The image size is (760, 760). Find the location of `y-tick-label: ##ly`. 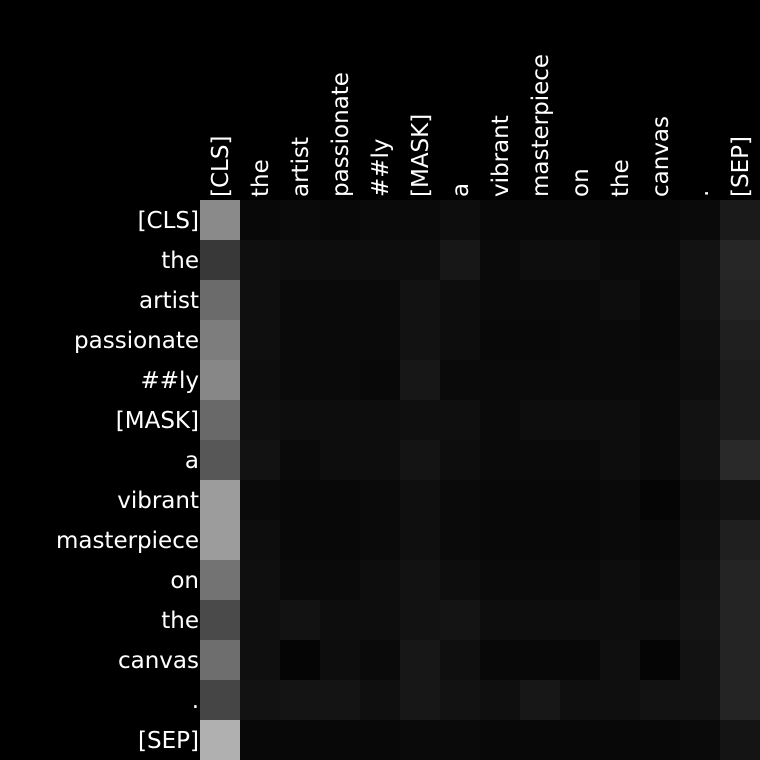

y-tick-label: ##ly is located at coordinates (169, 381).